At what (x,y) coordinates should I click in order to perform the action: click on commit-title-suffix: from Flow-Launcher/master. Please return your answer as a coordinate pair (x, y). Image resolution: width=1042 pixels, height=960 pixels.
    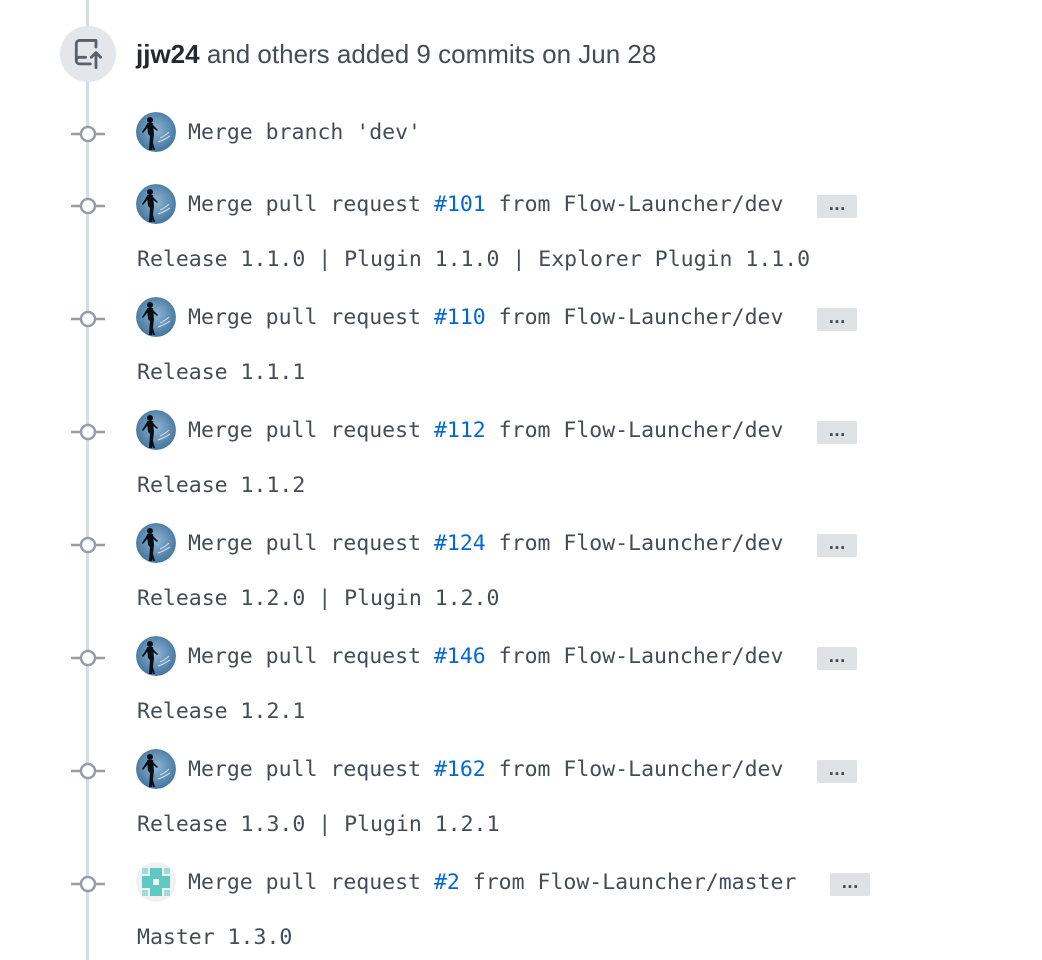
    Looking at the image, I should click on (628, 882).